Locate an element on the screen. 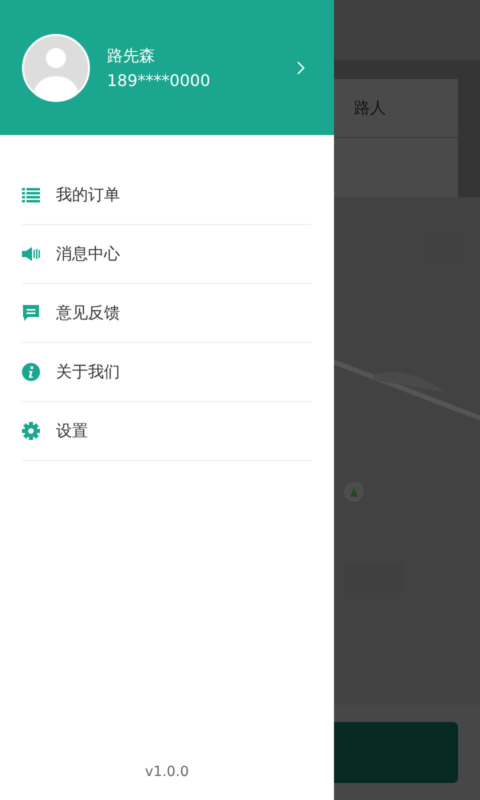 This screenshot has width=480, height=800. avatar is located at coordinates (56, 68).